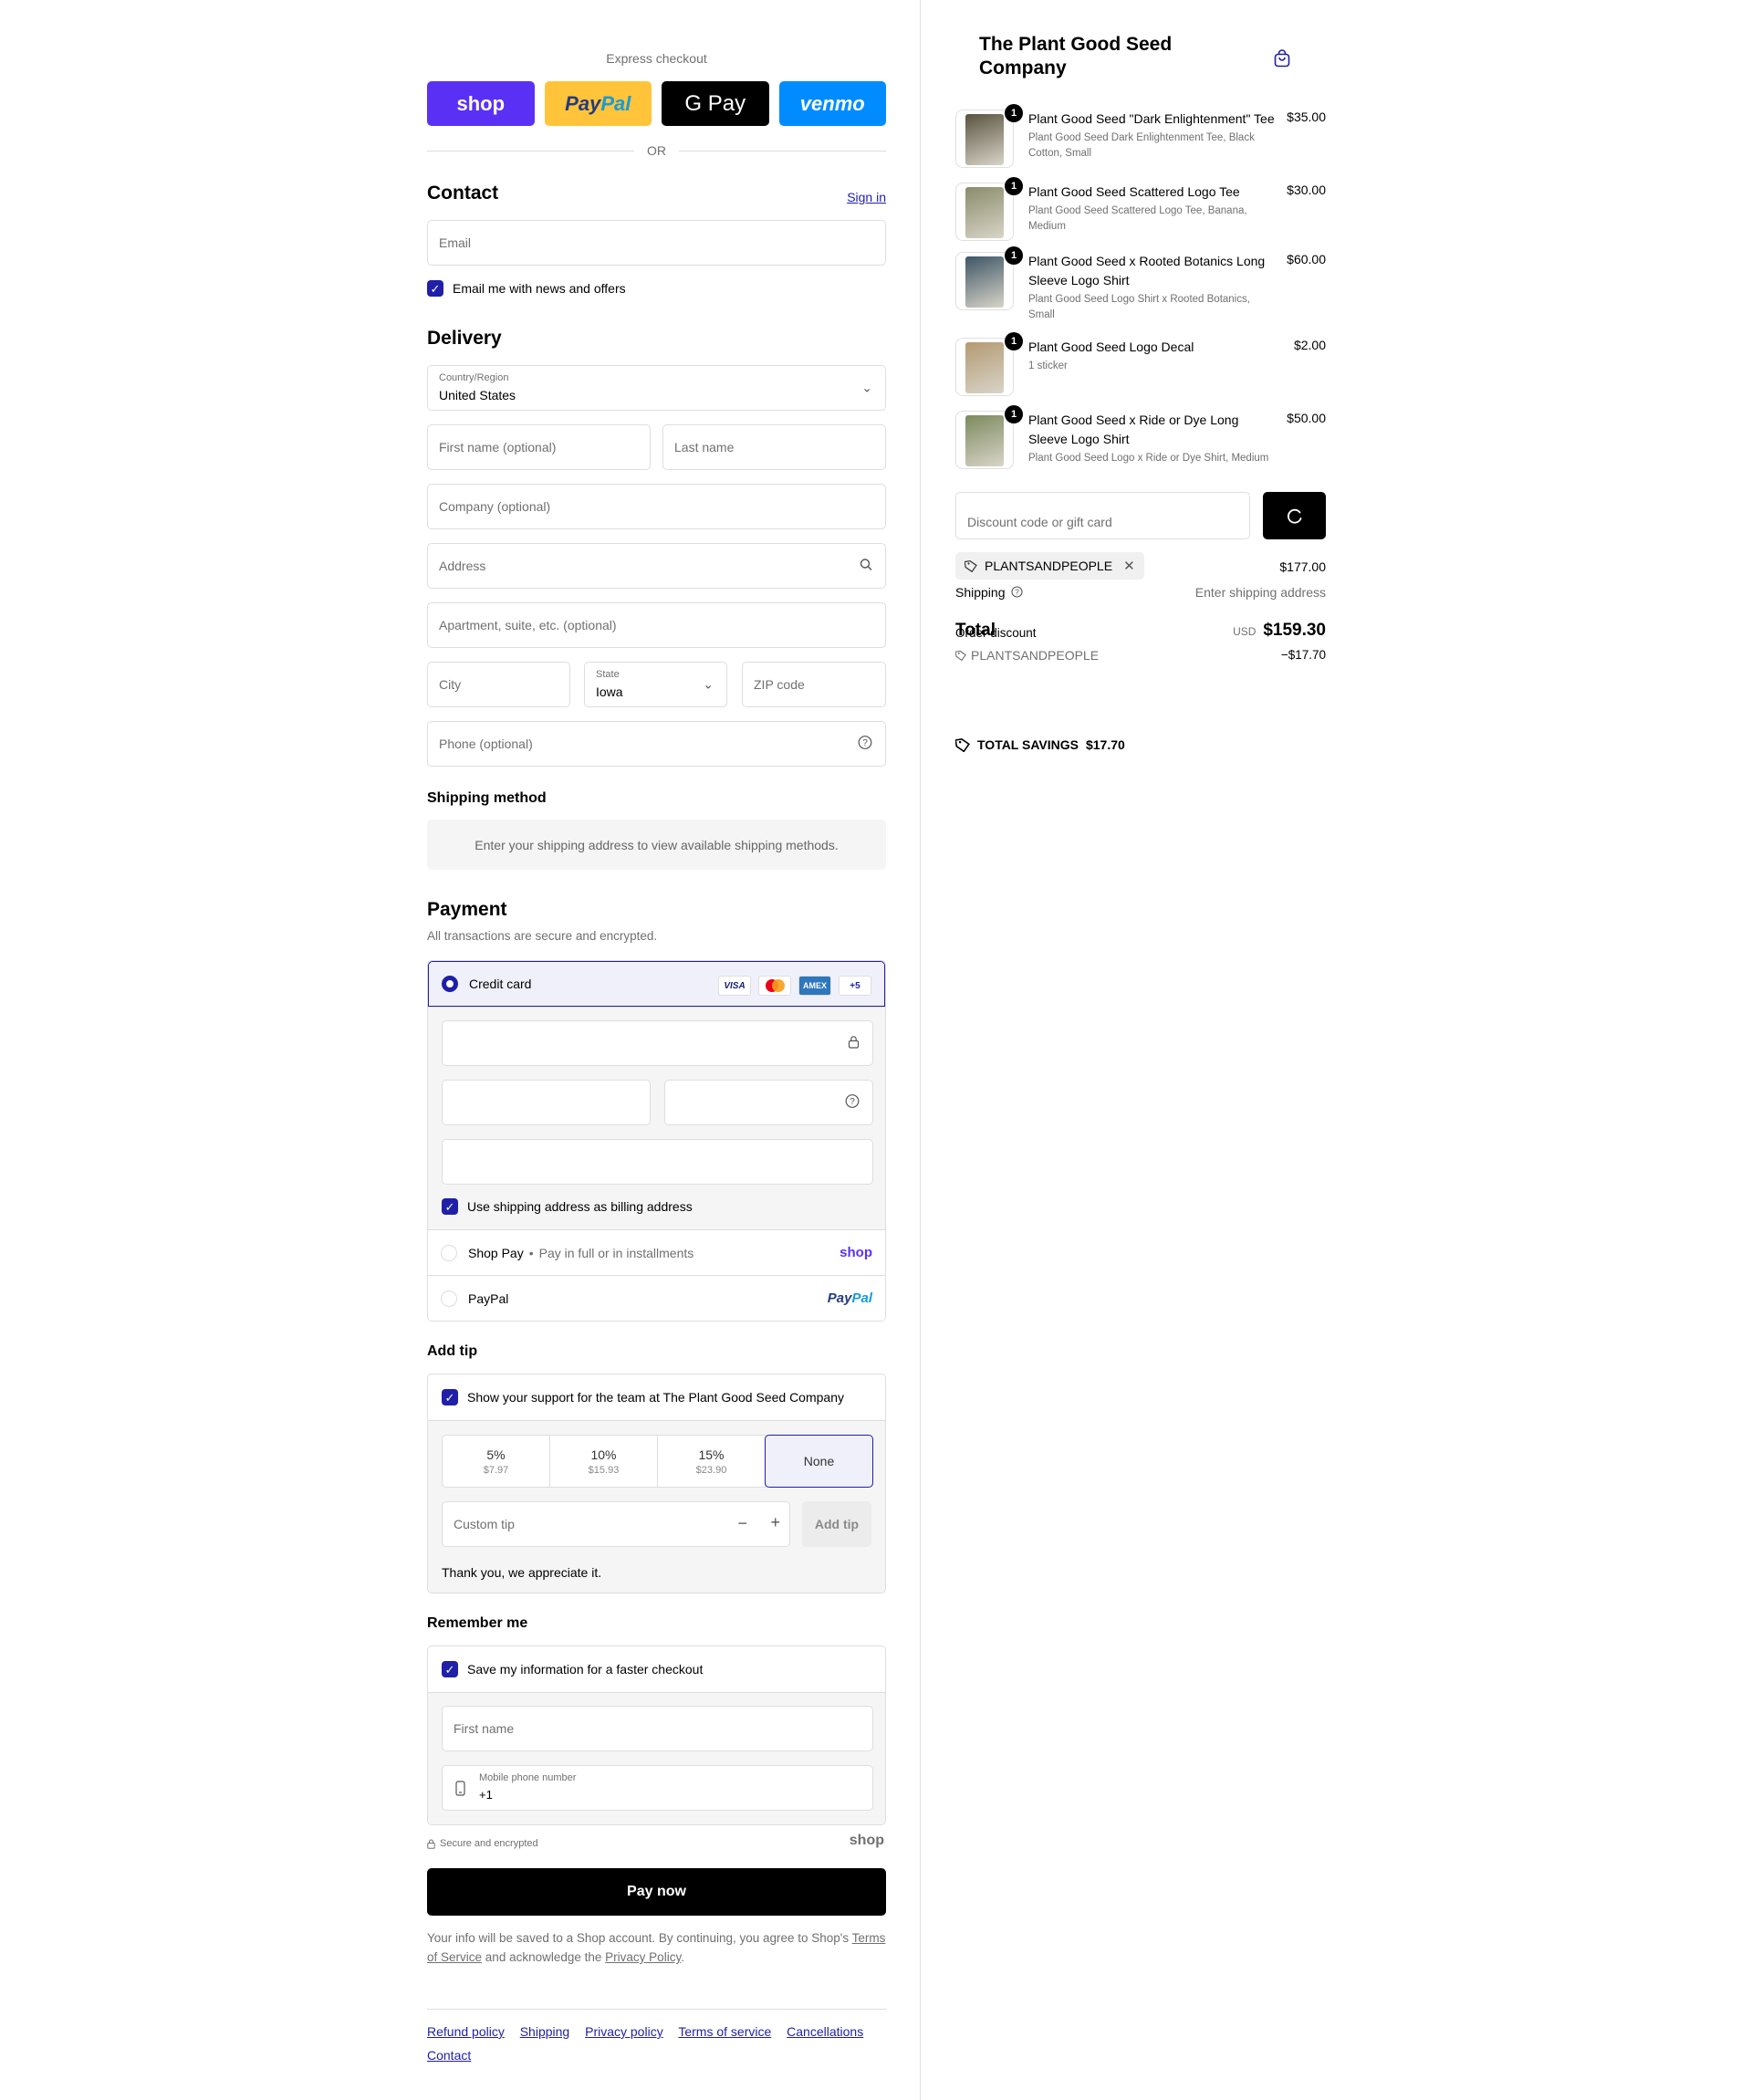  I want to click on applied-discount-code: PLANTSANDPEOPLE, so click(1049, 566).